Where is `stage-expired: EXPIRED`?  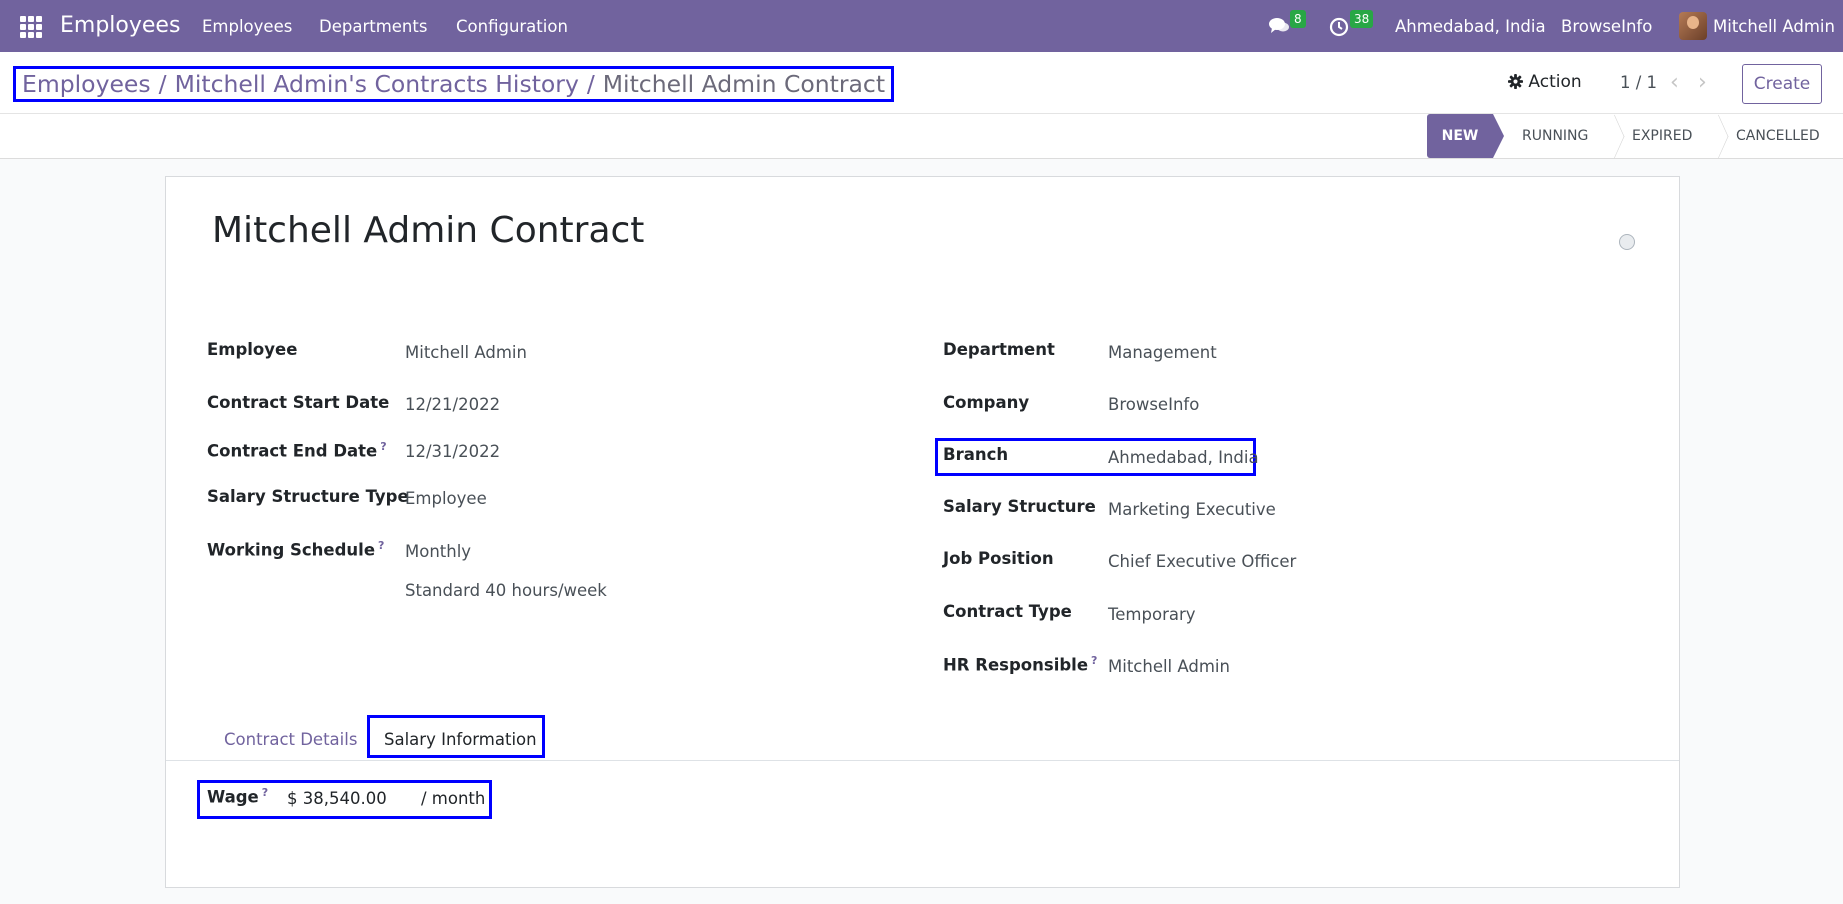
stage-expired: EXPIRED is located at coordinates (1662, 136).